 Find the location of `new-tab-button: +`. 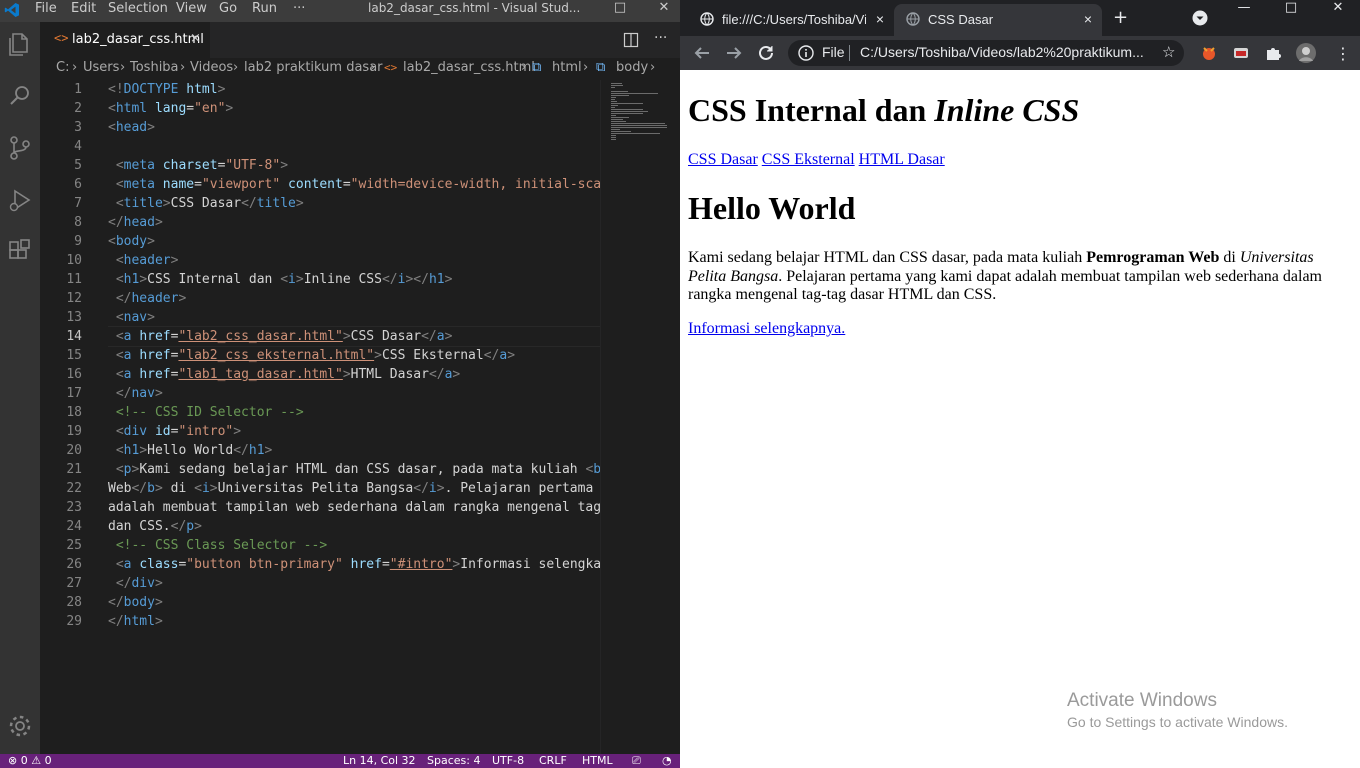

new-tab-button: + is located at coordinates (1120, 17).